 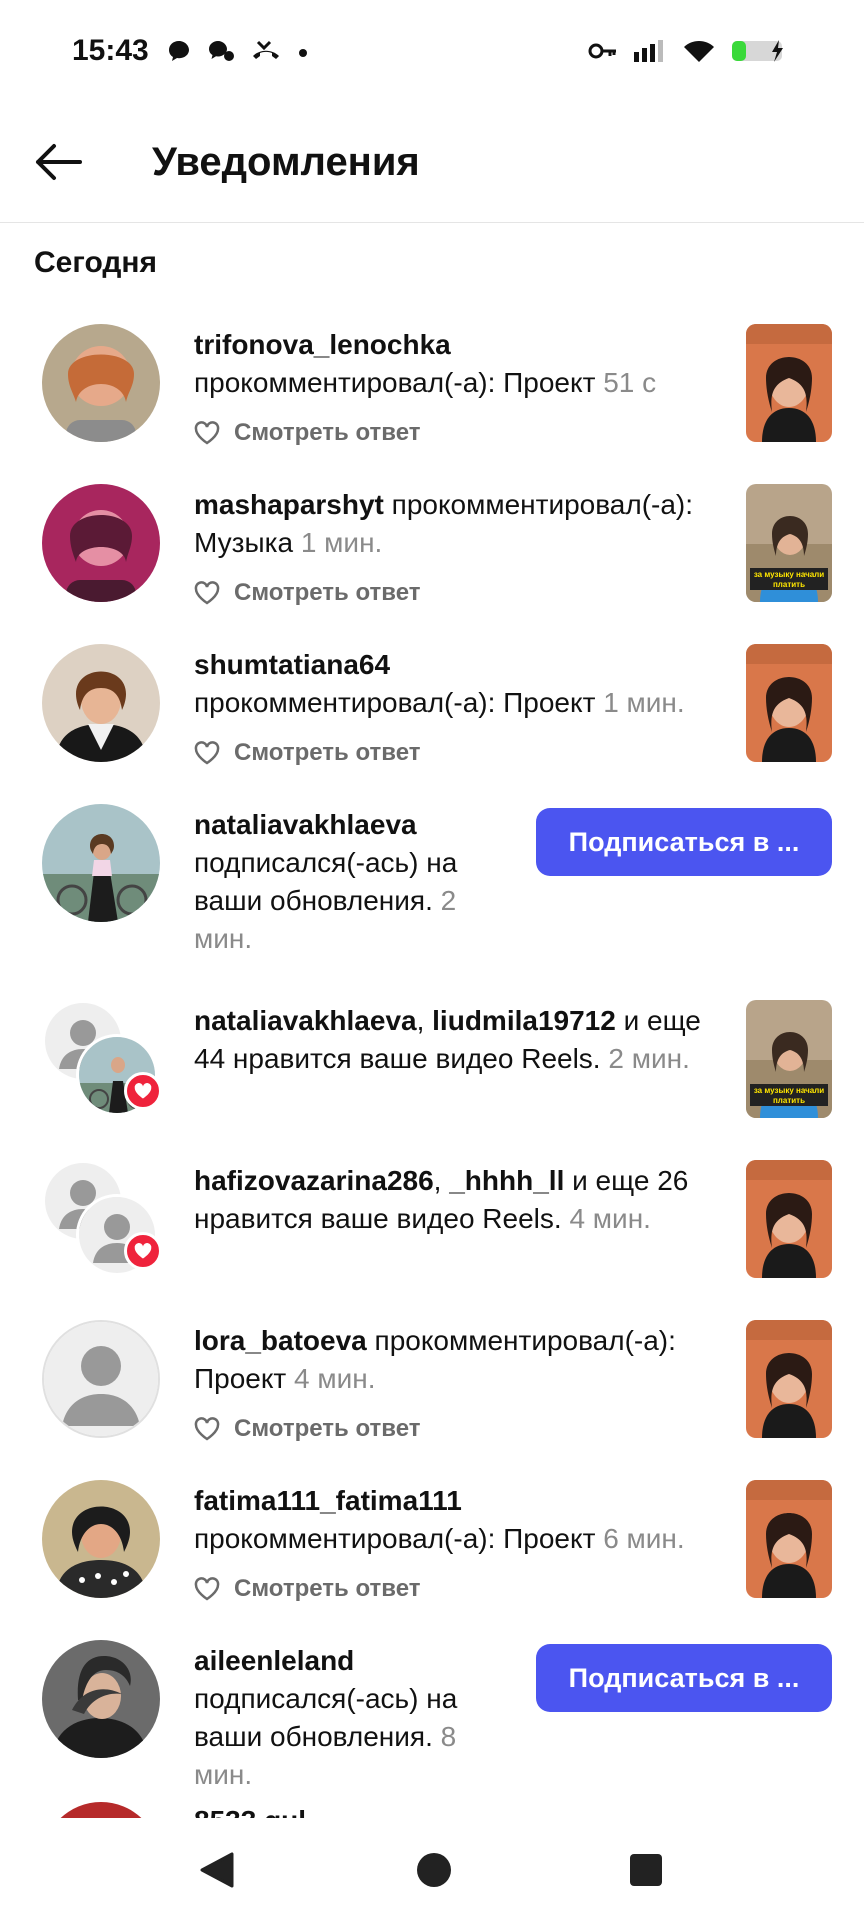 I want to click on username: shumtatiana64, so click(x=292, y=664).